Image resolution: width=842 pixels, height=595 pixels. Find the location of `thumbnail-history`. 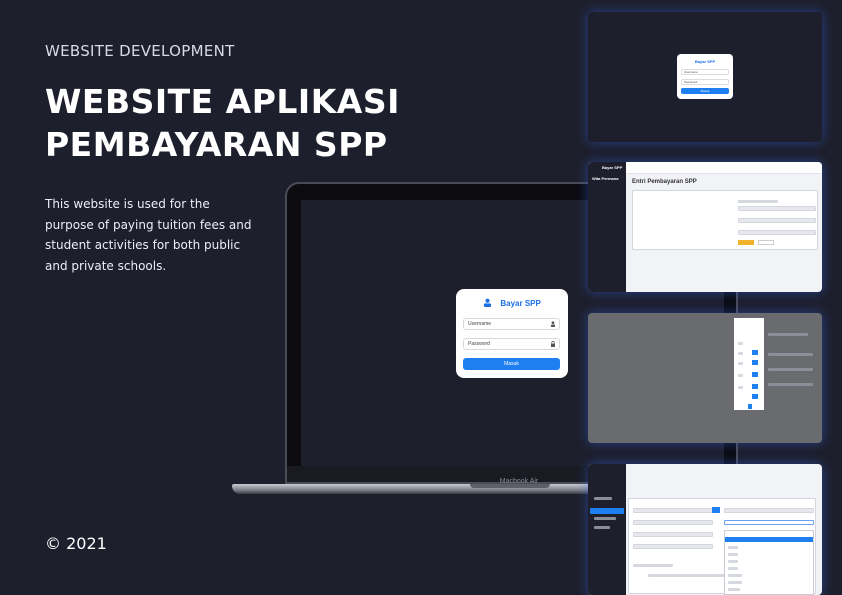

thumbnail-history is located at coordinates (705, 529).